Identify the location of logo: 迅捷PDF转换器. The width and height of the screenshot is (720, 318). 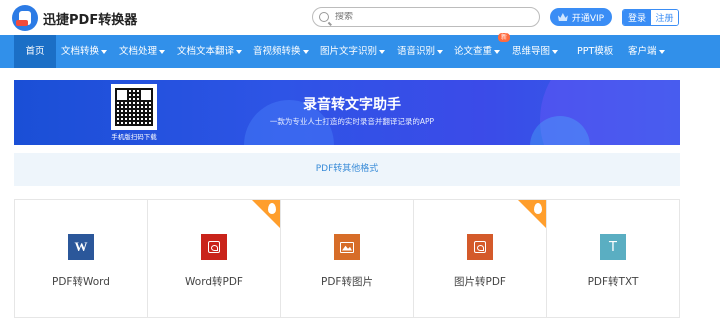
(74, 18).